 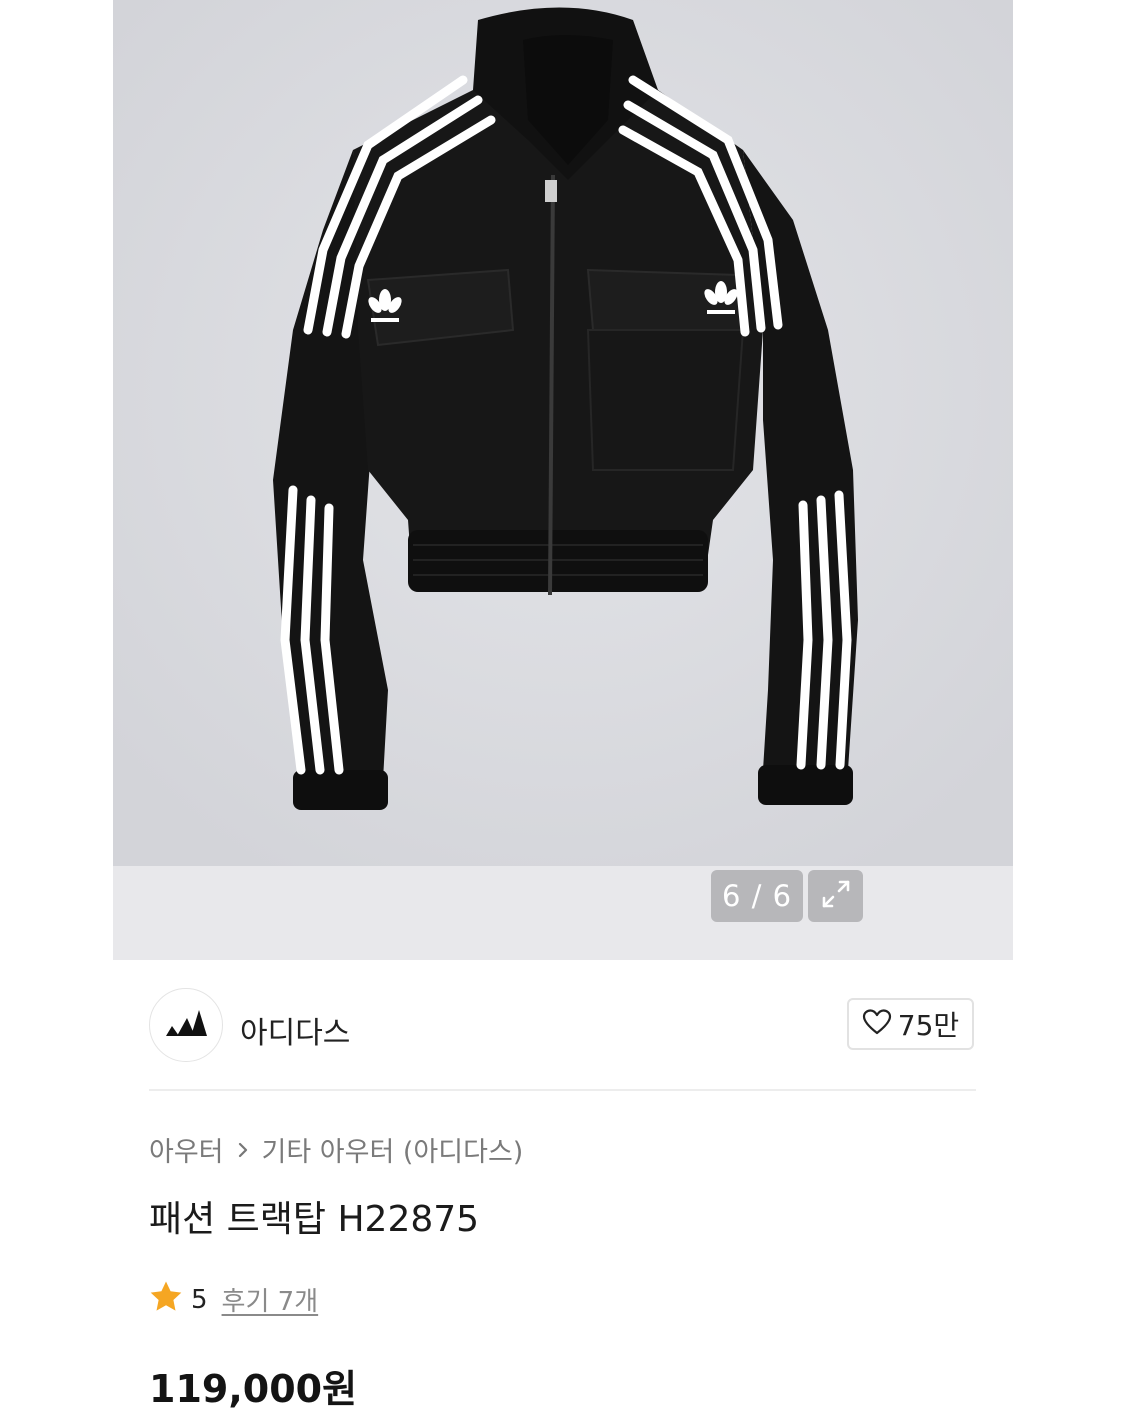 What do you see at coordinates (270, 1299) in the screenshot?
I see `review-link: 후기 7개` at bounding box center [270, 1299].